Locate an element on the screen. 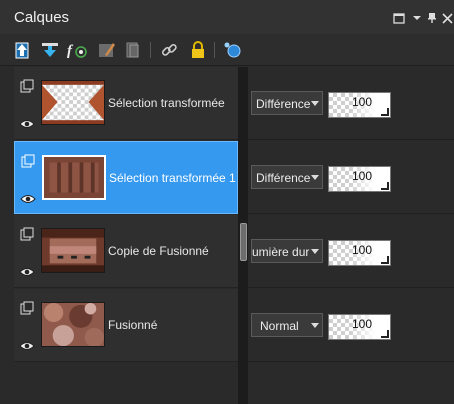  layer-name: Copie de Fusionné is located at coordinates (158, 251).